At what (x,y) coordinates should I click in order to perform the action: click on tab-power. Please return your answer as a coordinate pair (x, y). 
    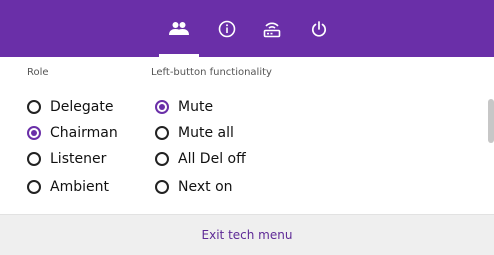
    Looking at the image, I should click on (319, 28).